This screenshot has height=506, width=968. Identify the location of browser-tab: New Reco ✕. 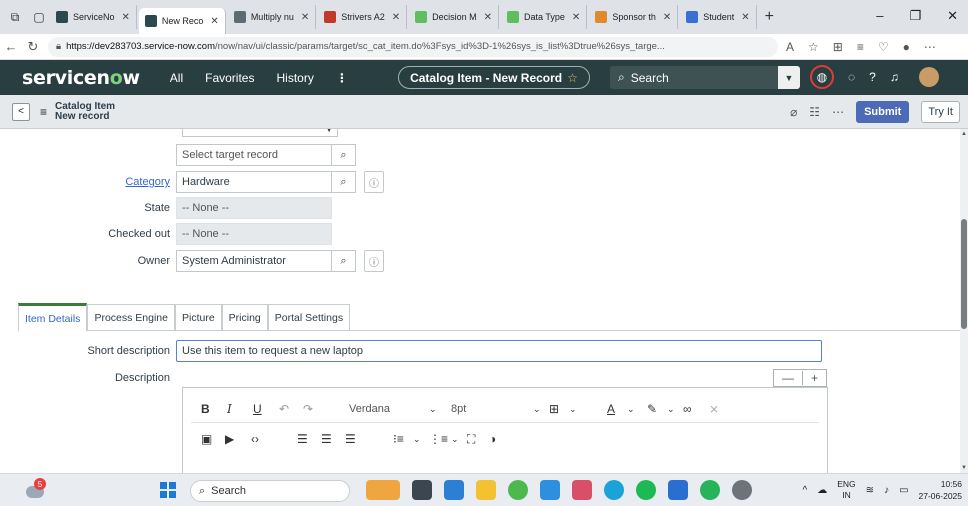
(182, 21).